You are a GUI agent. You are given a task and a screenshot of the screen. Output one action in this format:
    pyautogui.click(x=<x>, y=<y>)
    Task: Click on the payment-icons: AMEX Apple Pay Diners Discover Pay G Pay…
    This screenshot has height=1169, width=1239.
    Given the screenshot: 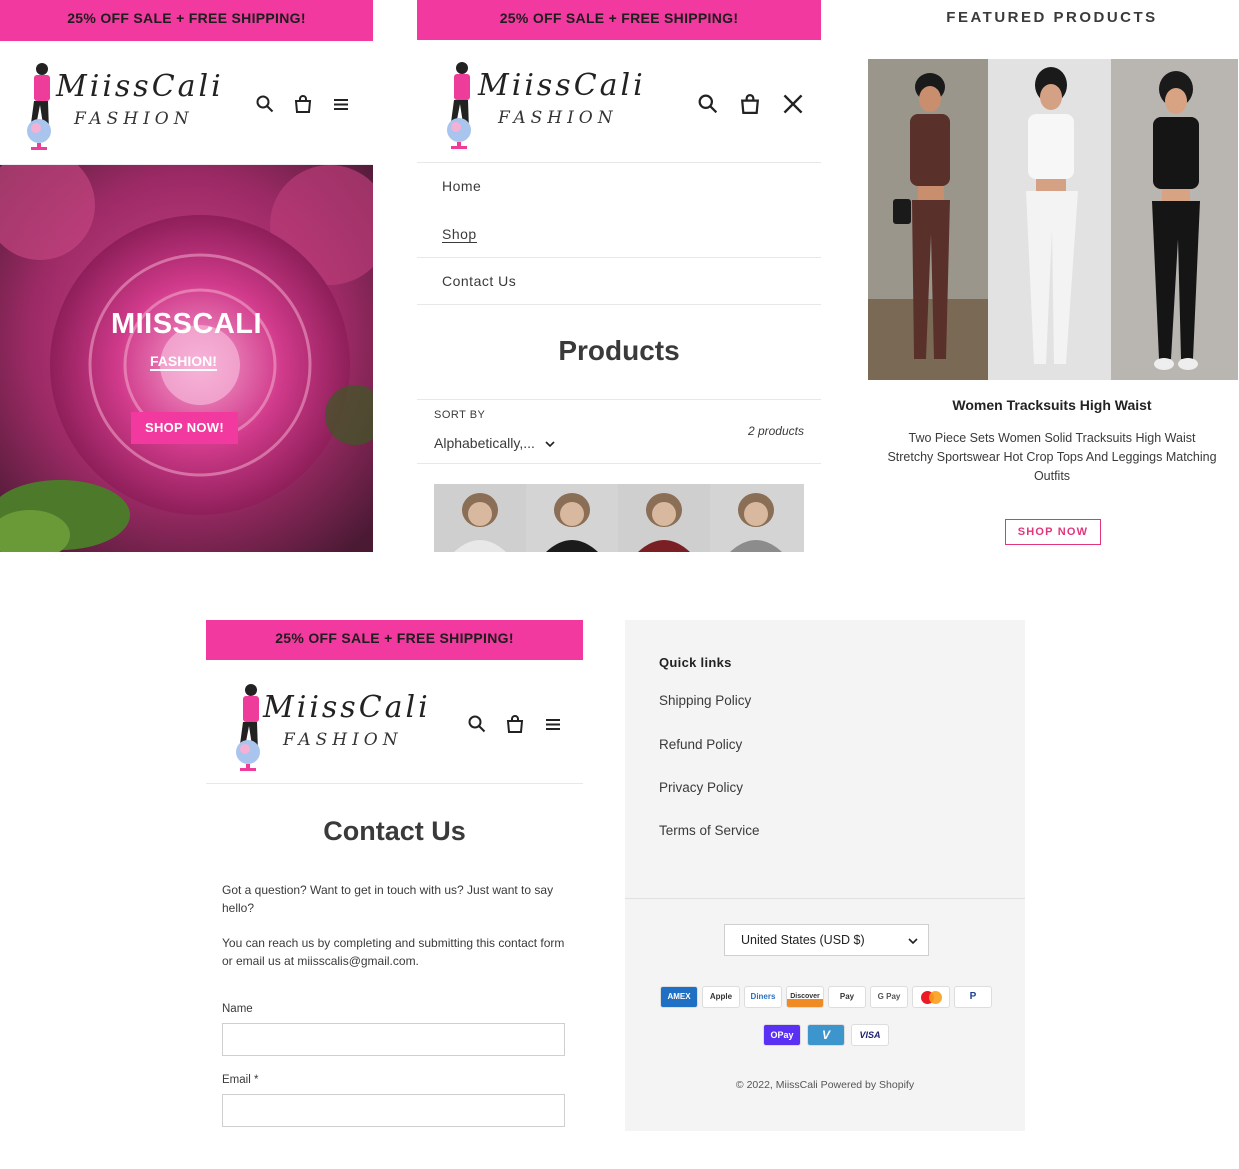 What is the action you would take?
    pyautogui.click(x=826, y=1016)
    